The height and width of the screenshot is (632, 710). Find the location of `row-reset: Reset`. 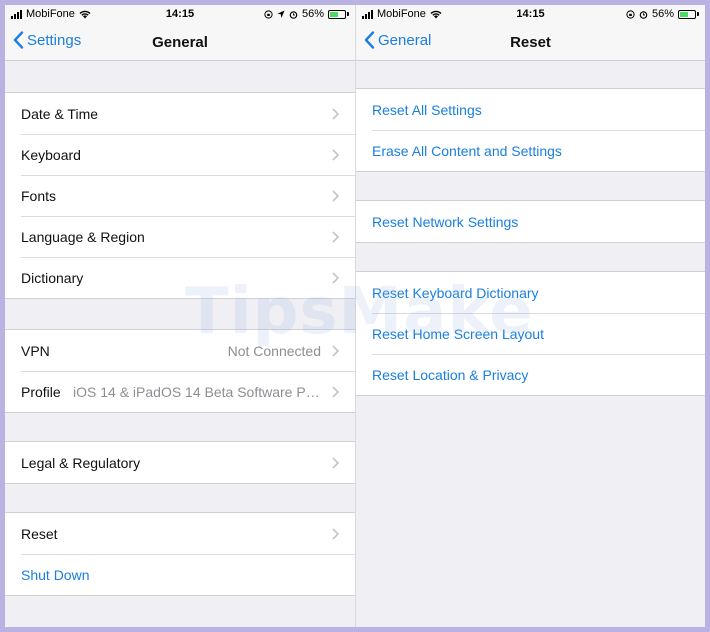

row-reset: Reset is located at coordinates (180, 533).